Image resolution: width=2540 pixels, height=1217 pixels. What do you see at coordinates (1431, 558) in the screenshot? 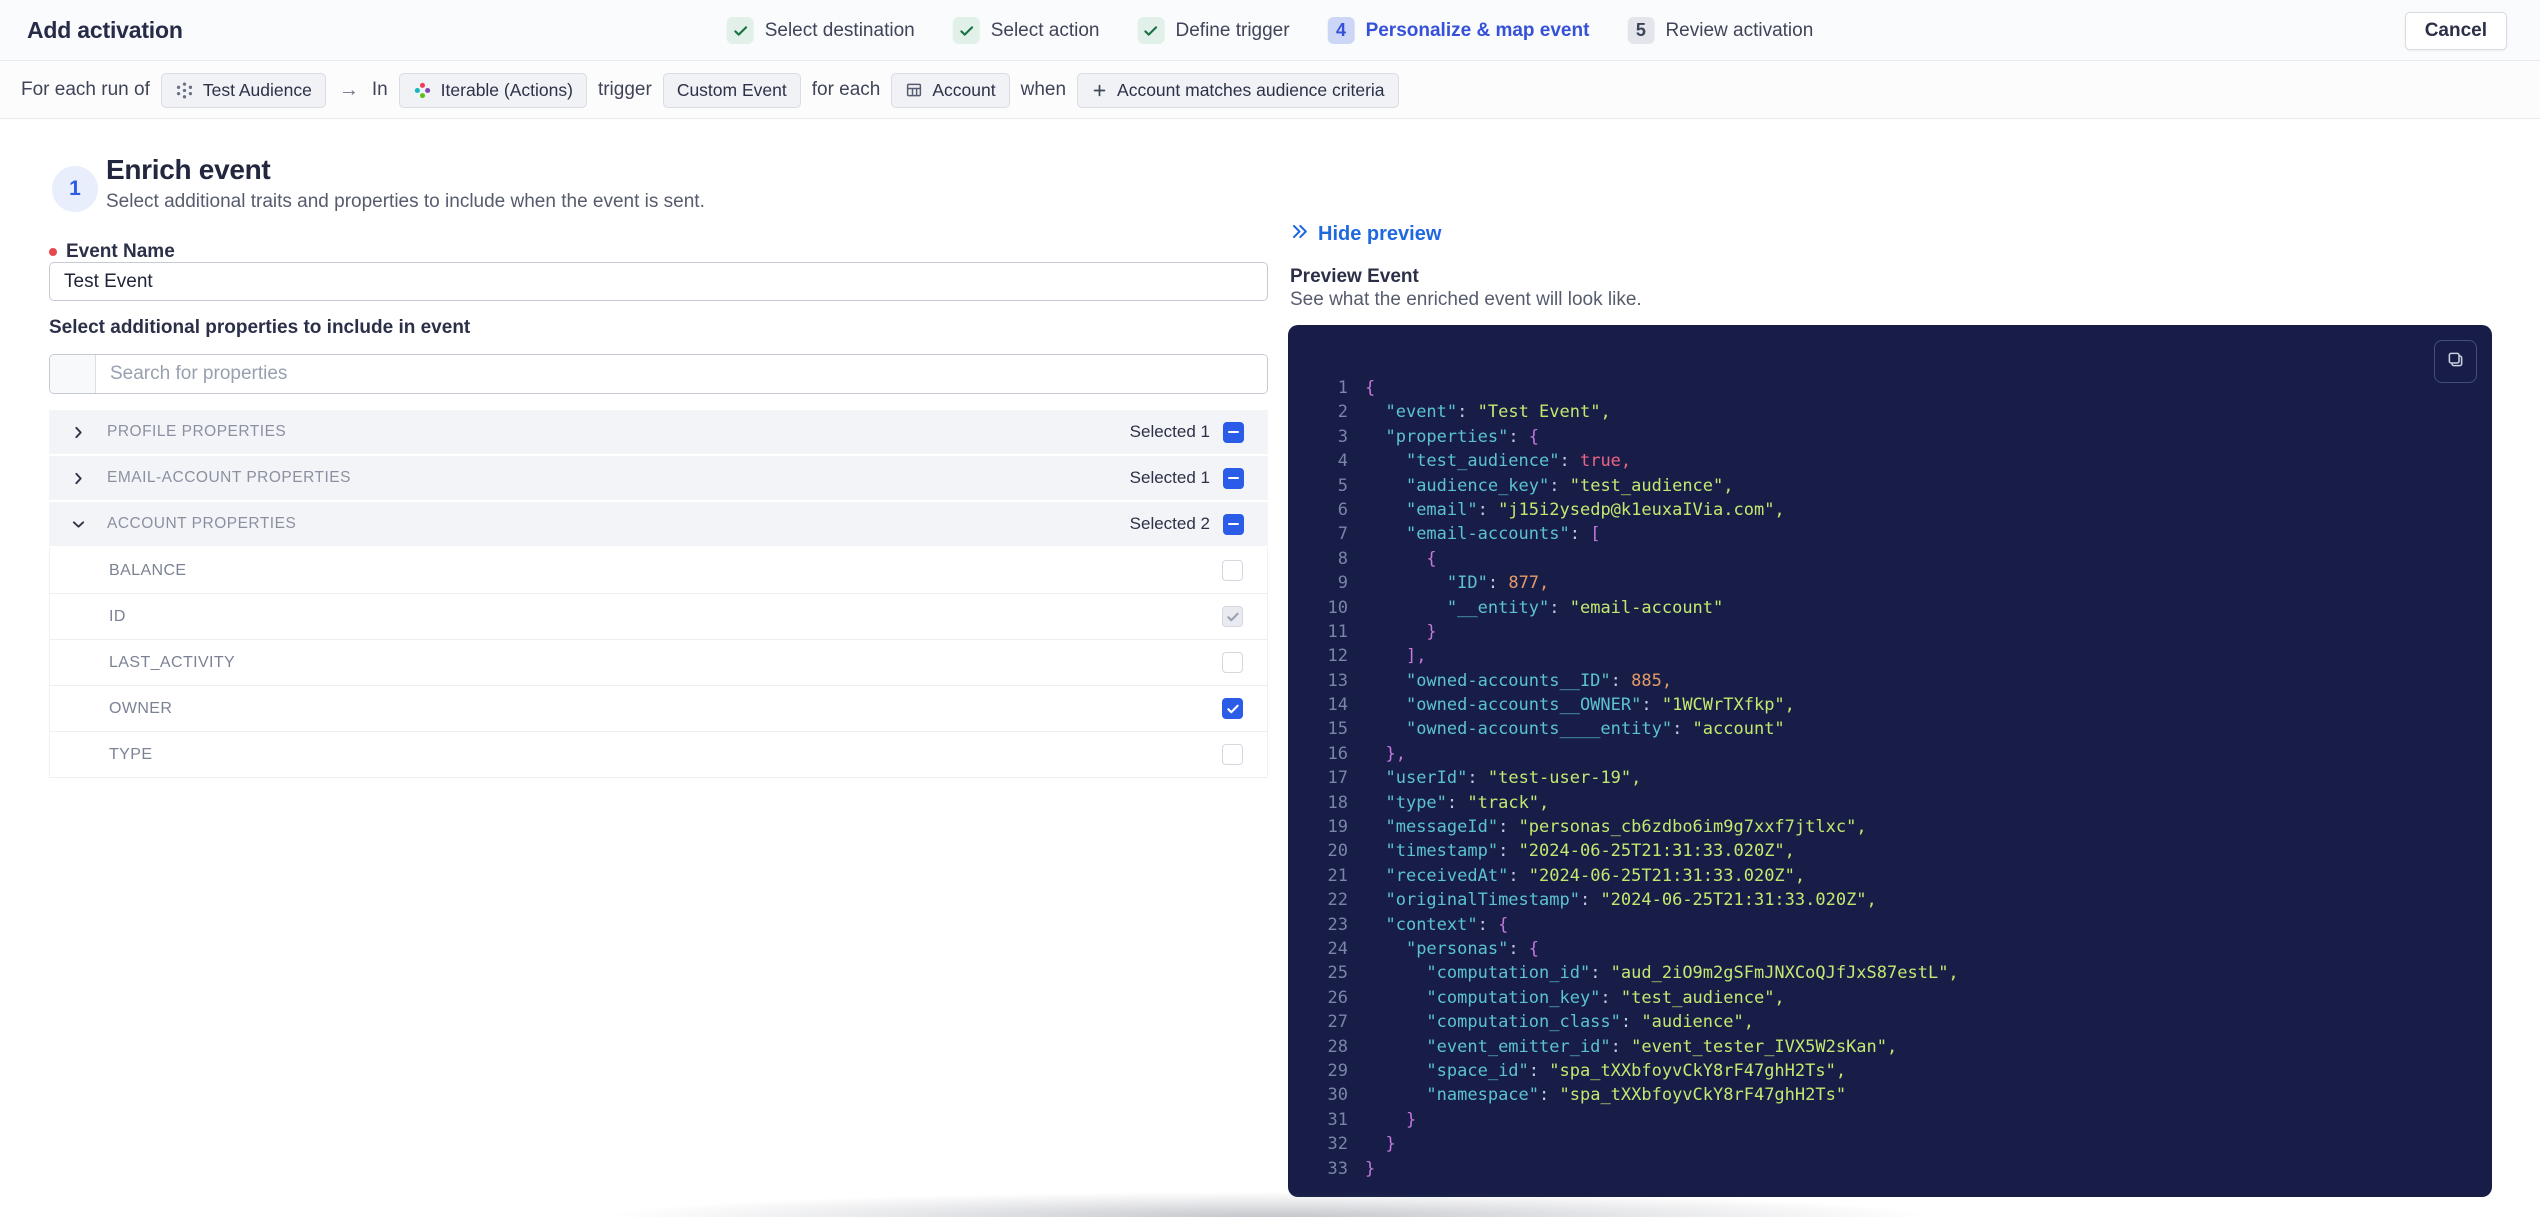
I see `code-text: {` at bounding box center [1431, 558].